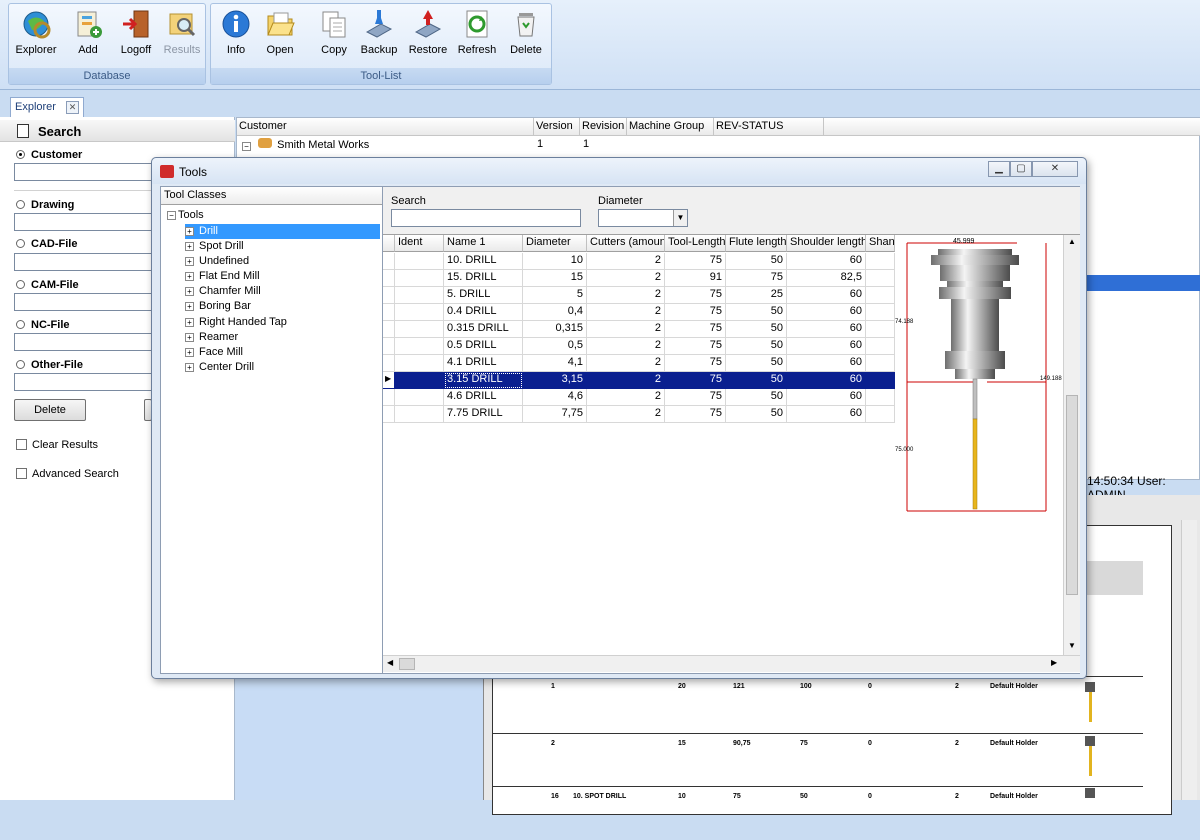 The width and height of the screenshot is (1200, 840). I want to click on maximize-button: ▢, so click(1021, 169).